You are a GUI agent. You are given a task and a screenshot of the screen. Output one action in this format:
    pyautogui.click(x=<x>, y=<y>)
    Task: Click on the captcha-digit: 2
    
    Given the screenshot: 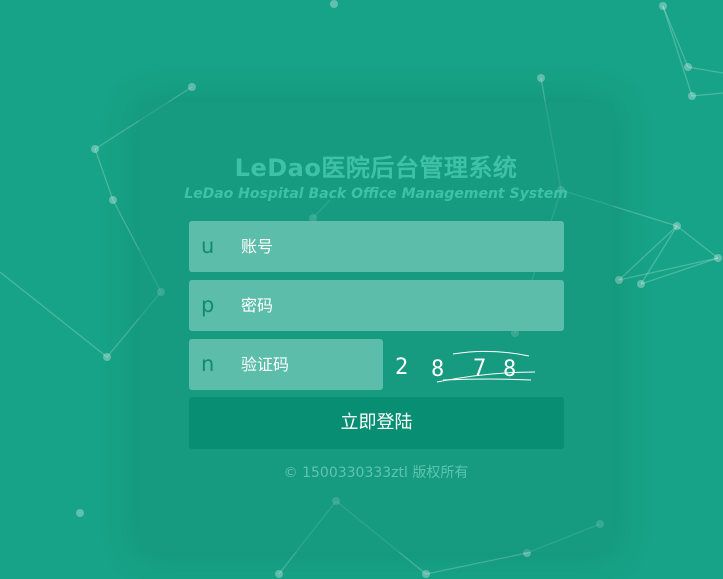 What is the action you would take?
    pyautogui.click(x=401, y=367)
    